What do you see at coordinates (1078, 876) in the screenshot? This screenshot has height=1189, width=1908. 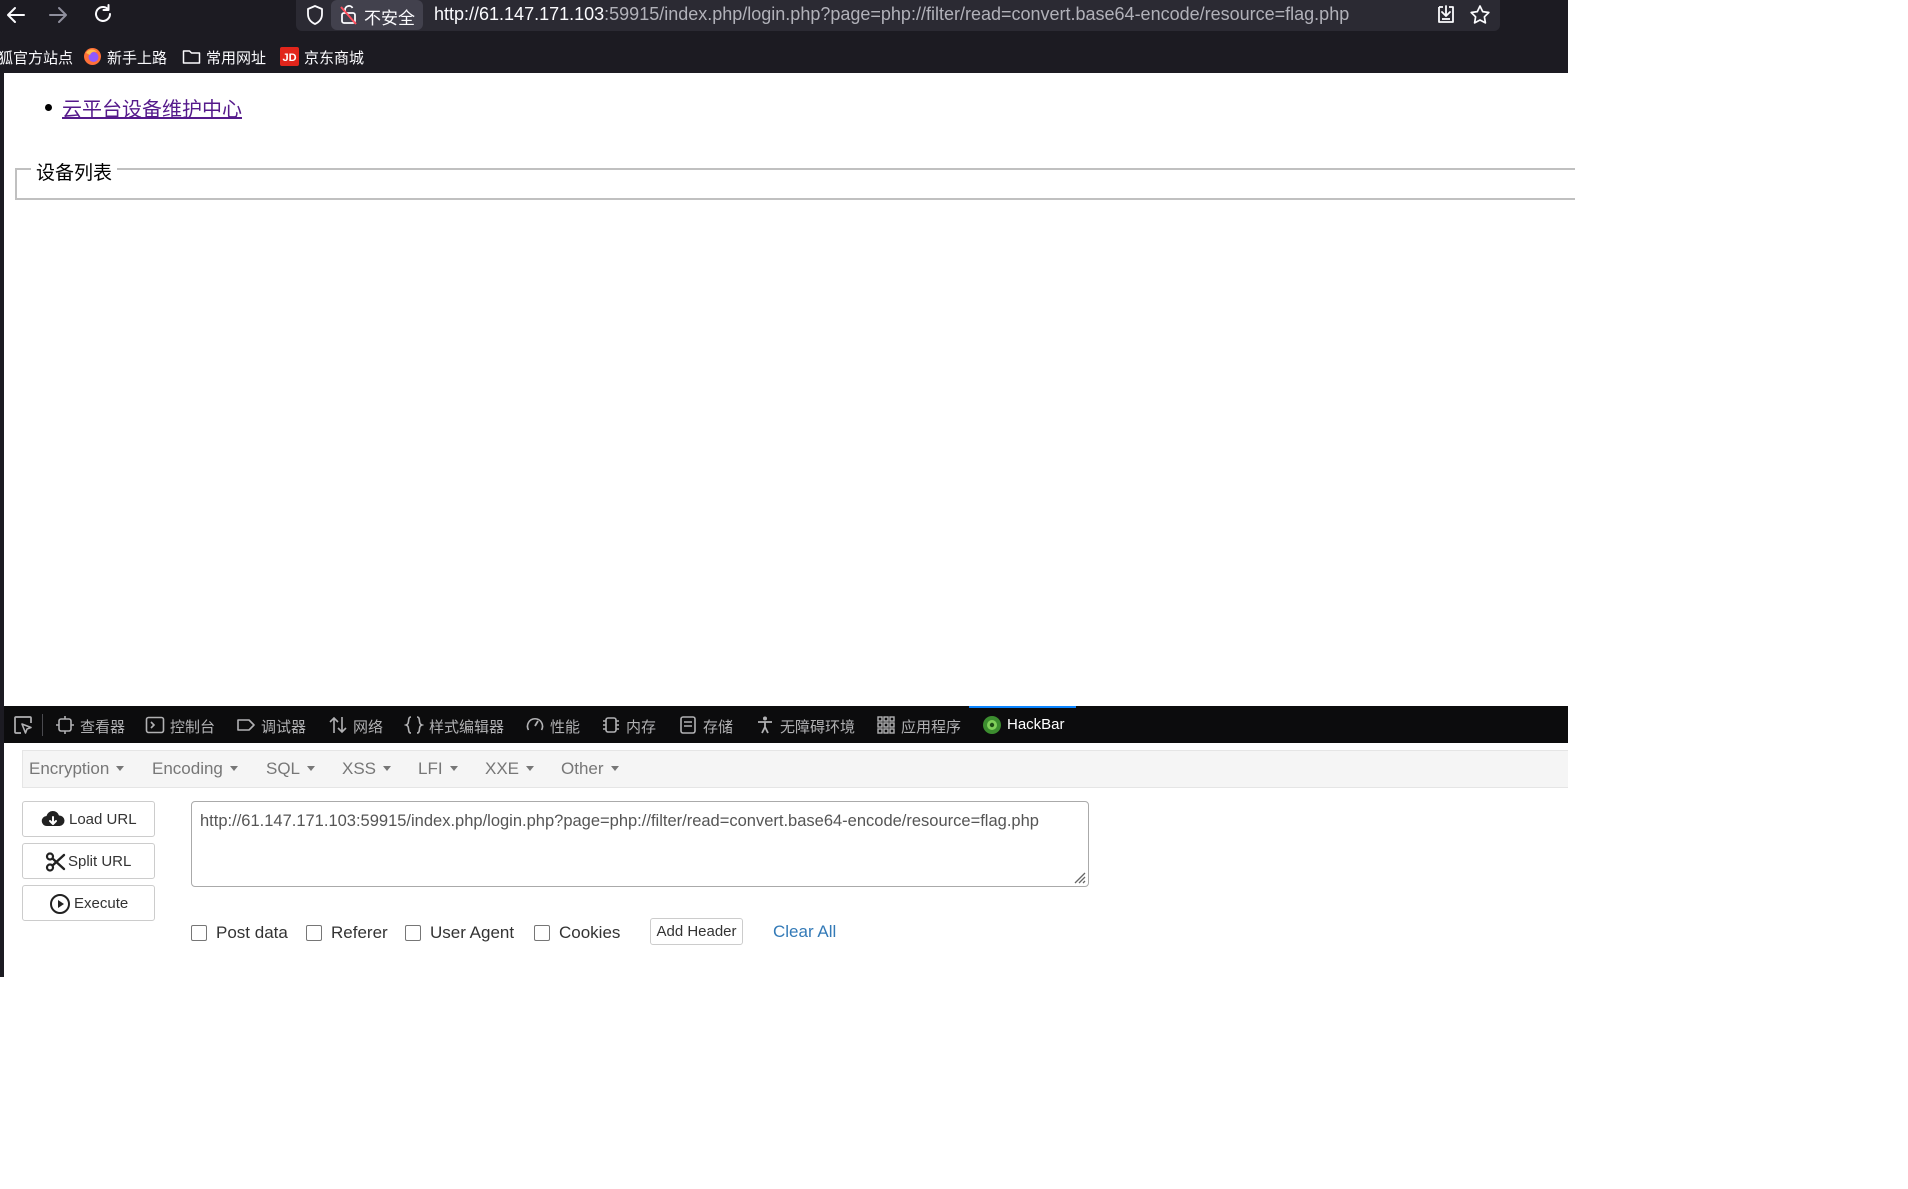 I see `resize-grip-icon` at bounding box center [1078, 876].